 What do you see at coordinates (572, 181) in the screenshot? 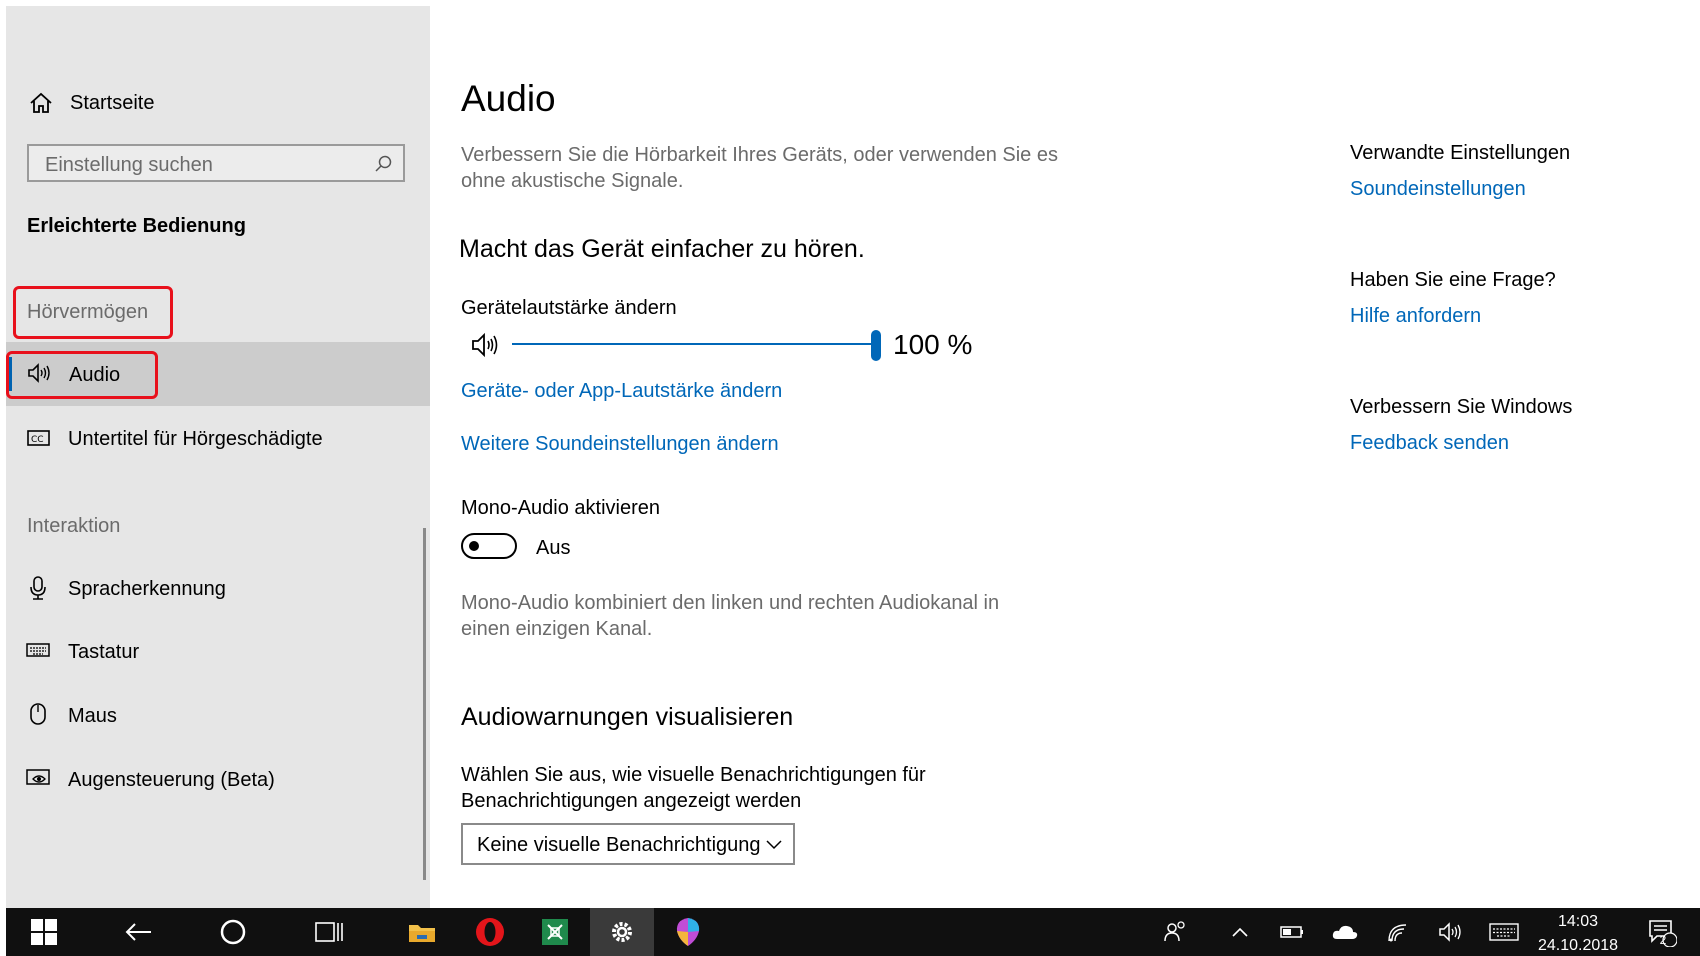
I see `page-description-line-2: ohne akustische Signale.` at bounding box center [572, 181].